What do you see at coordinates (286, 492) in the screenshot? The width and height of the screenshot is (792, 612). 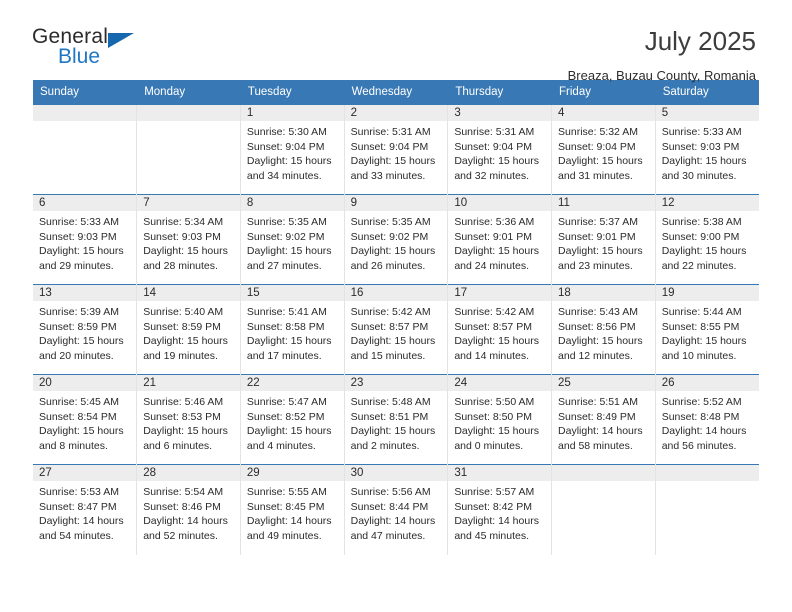 I see `sunrise-text: Sunrise: 5:55 AM` at bounding box center [286, 492].